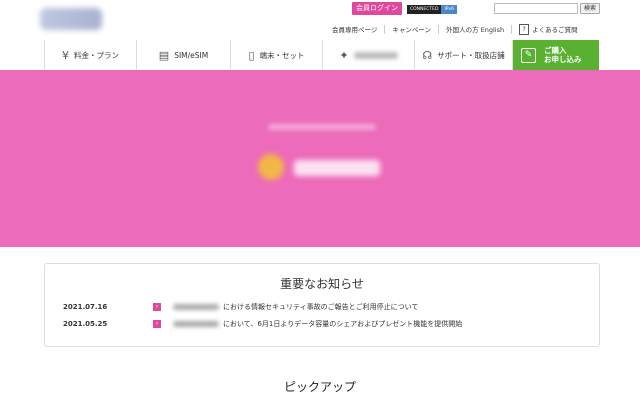 This screenshot has width=640, height=402. Describe the element at coordinates (343, 324) in the screenshot. I see `notice-text: において、6月1日よりデータ容量のシェアおよびプレゼント機能を提供開始` at that location.